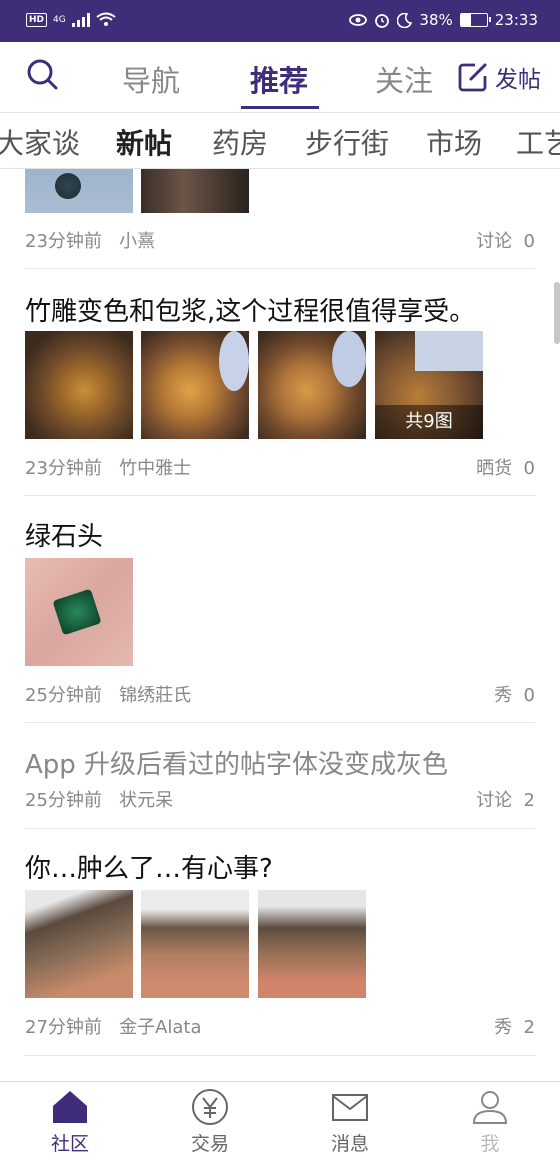  What do you see at coordinates (59, 19) in the screenshot?
I see `network-indicator: 4G` at bounding box center [59, 19].